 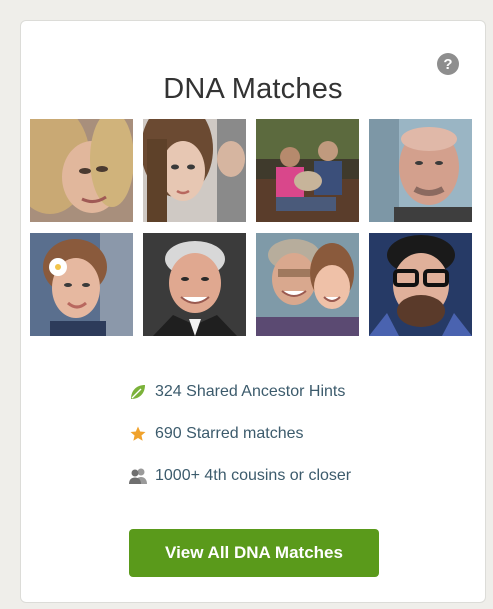 I want to click on leaf-icon, so click(x=138, y=392).